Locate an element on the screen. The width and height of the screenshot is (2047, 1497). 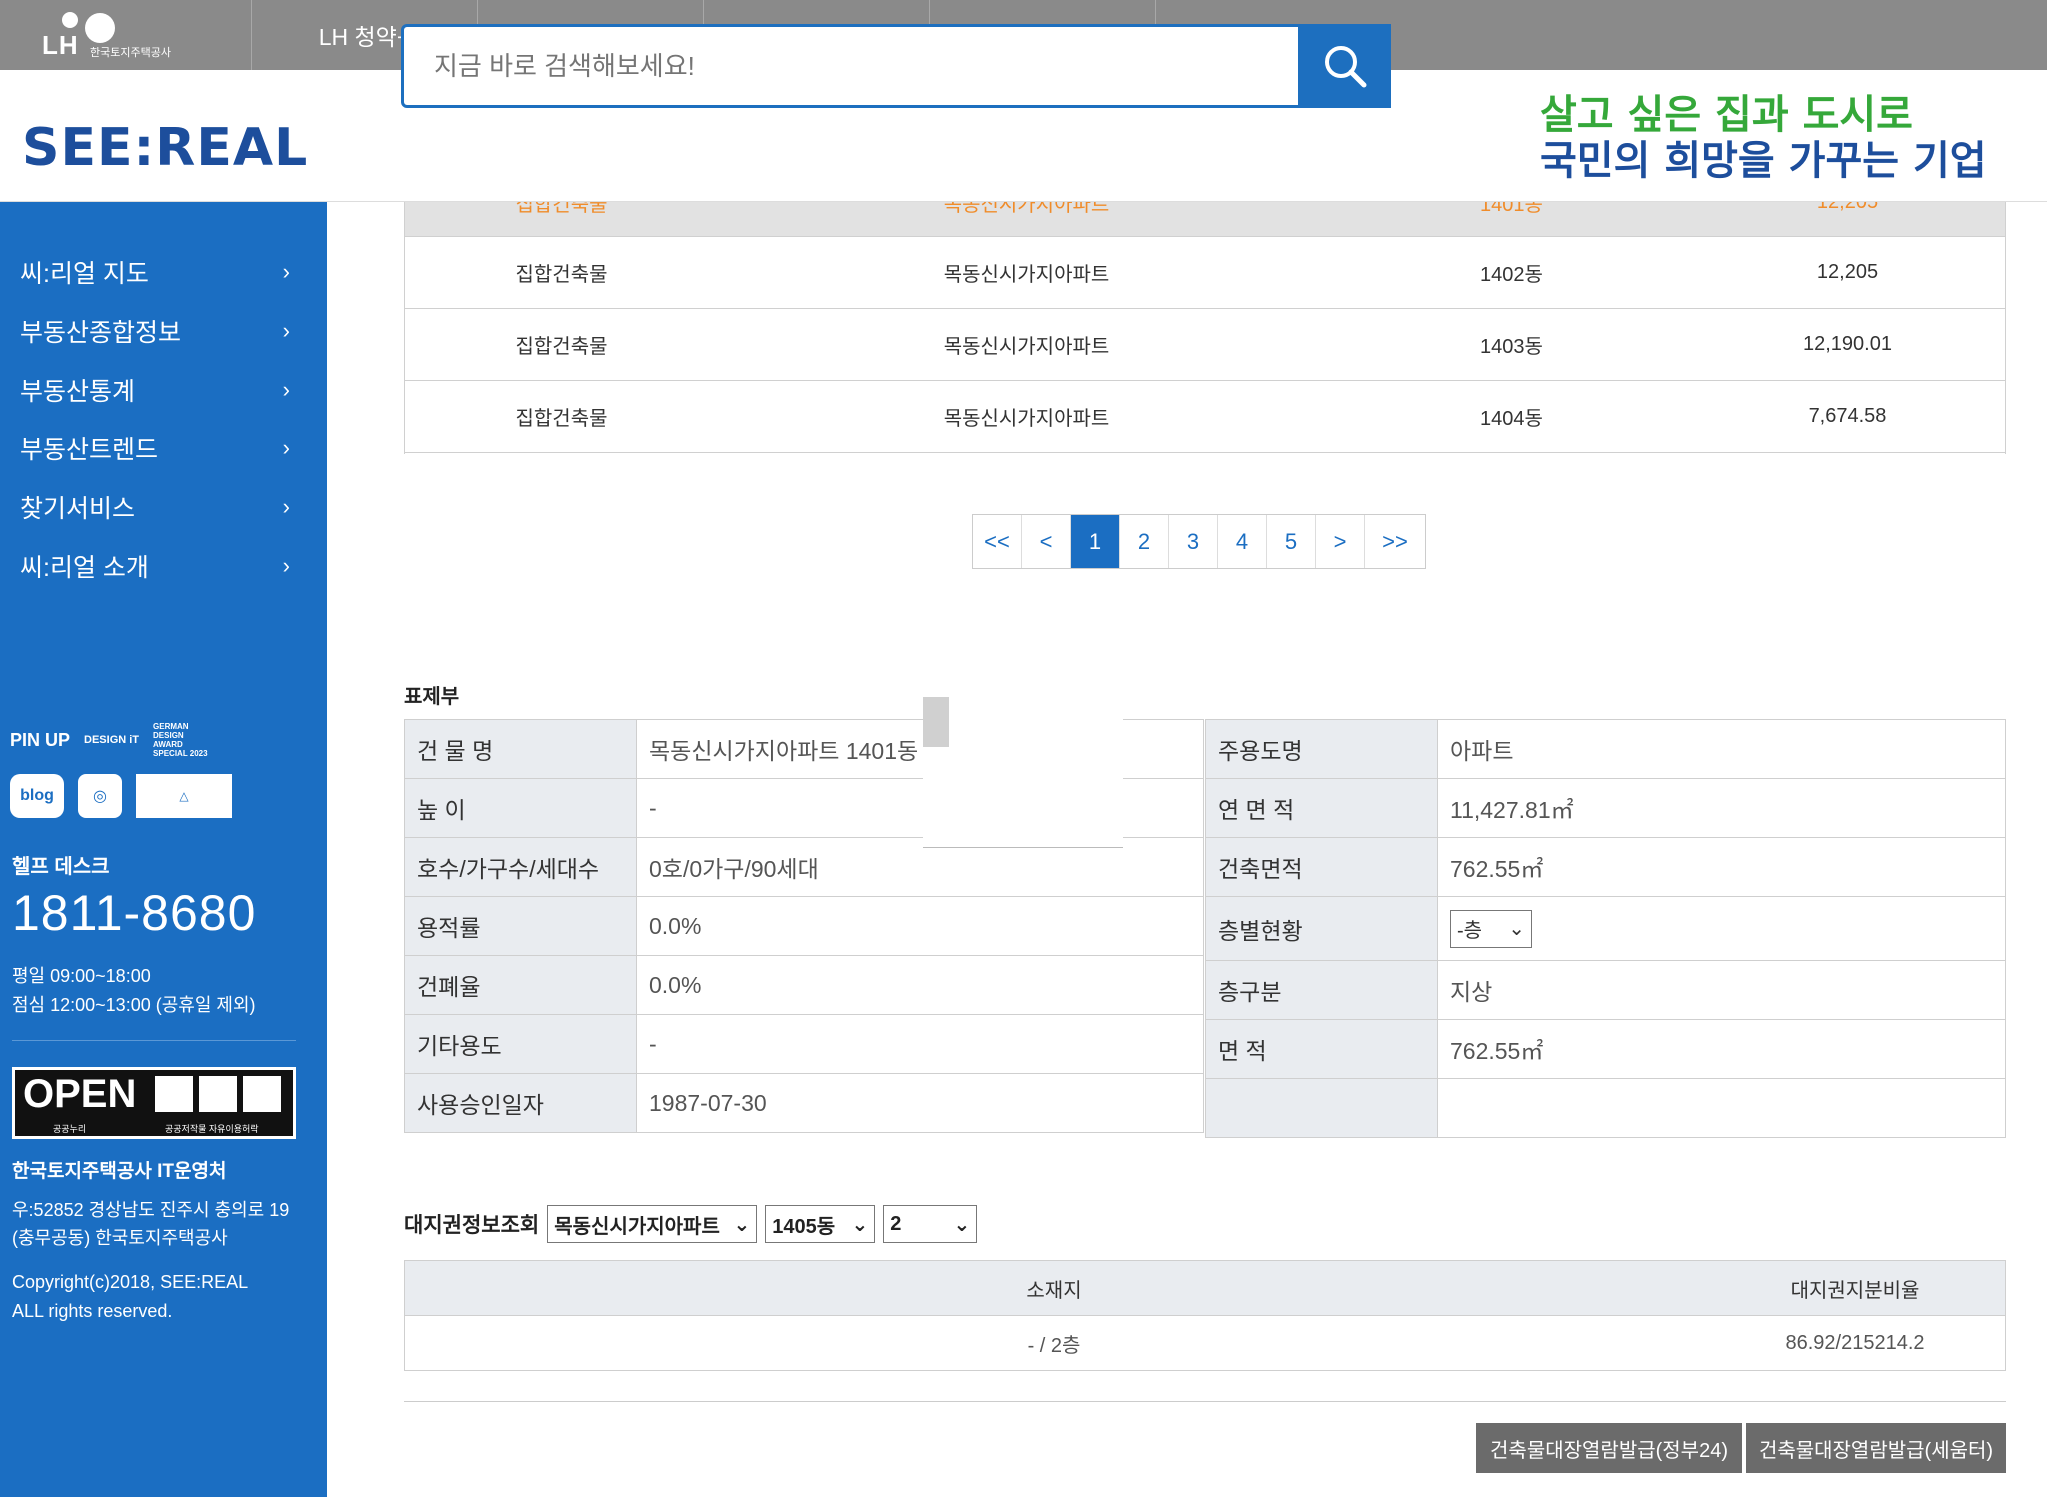
slogan-line1: 살고 싶은 집과 도시로 is located at coordinates (1726, 115).